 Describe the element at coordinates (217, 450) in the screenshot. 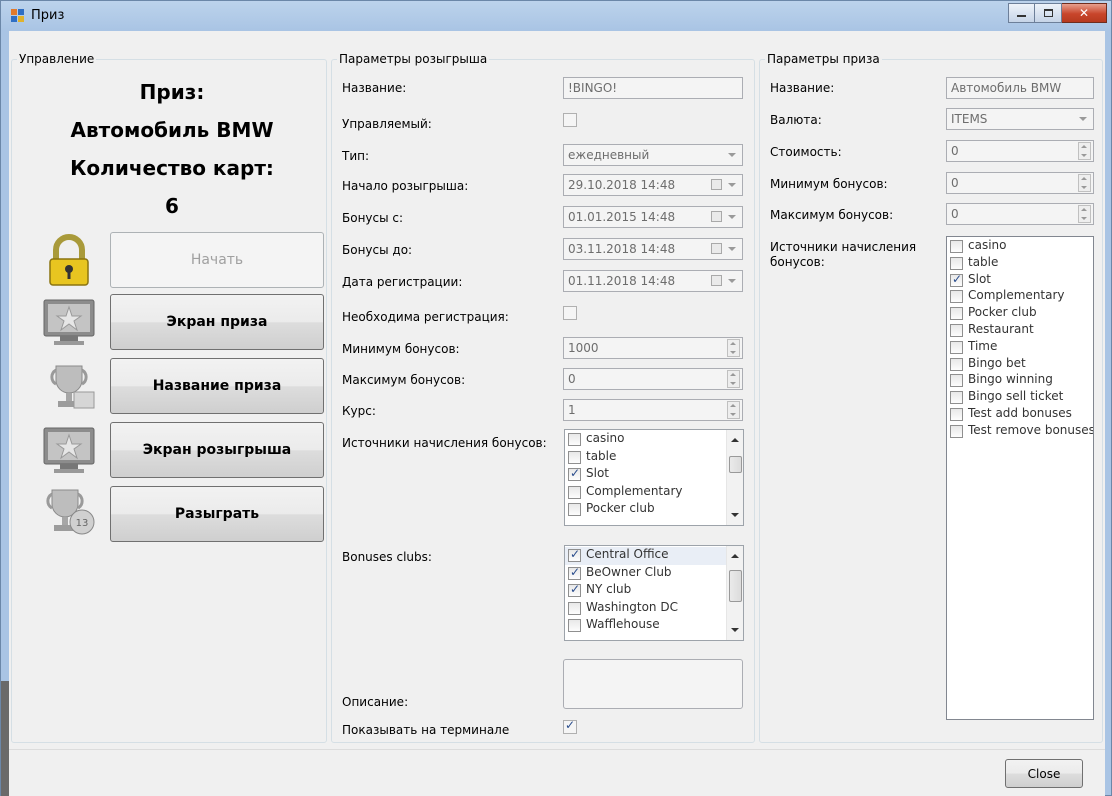

I see `draw-screen-button: Экран розыгрыша` at that location.